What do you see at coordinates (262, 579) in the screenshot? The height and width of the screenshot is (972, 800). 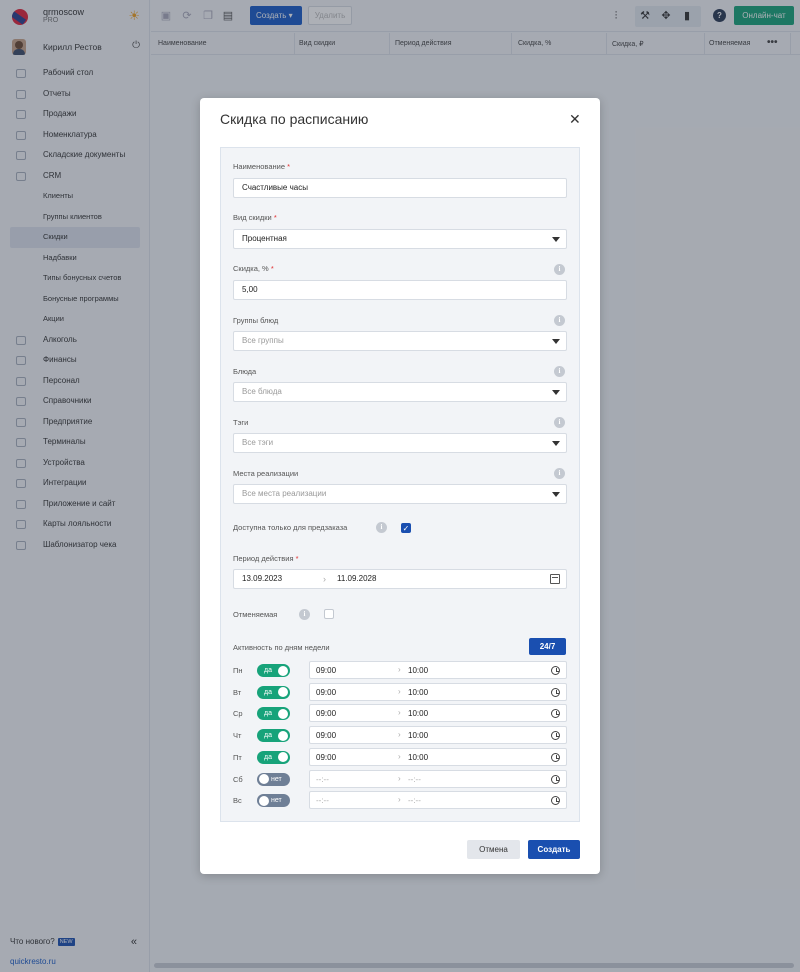 I see `period-from: 13.09.2023` at bounding box center [262, 579].